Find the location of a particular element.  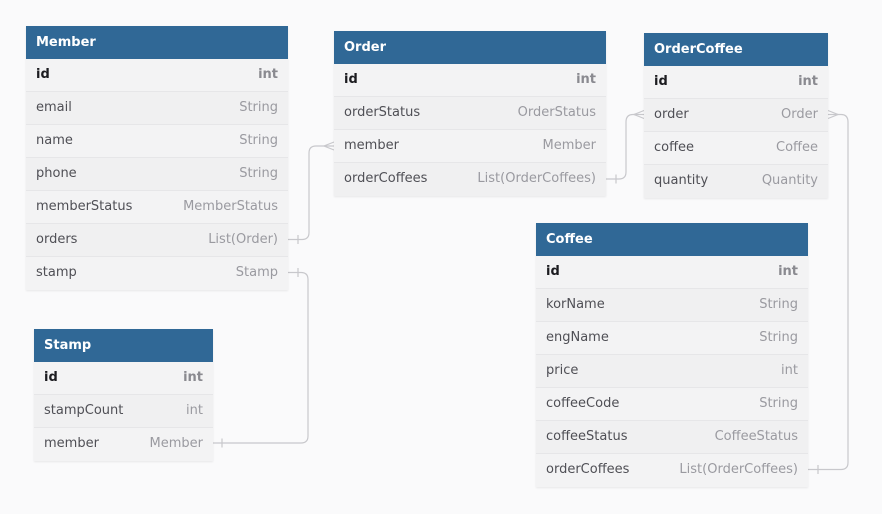

table-stamp: Stamp id int stampCount int member Member is located at coordinates (123, 395).